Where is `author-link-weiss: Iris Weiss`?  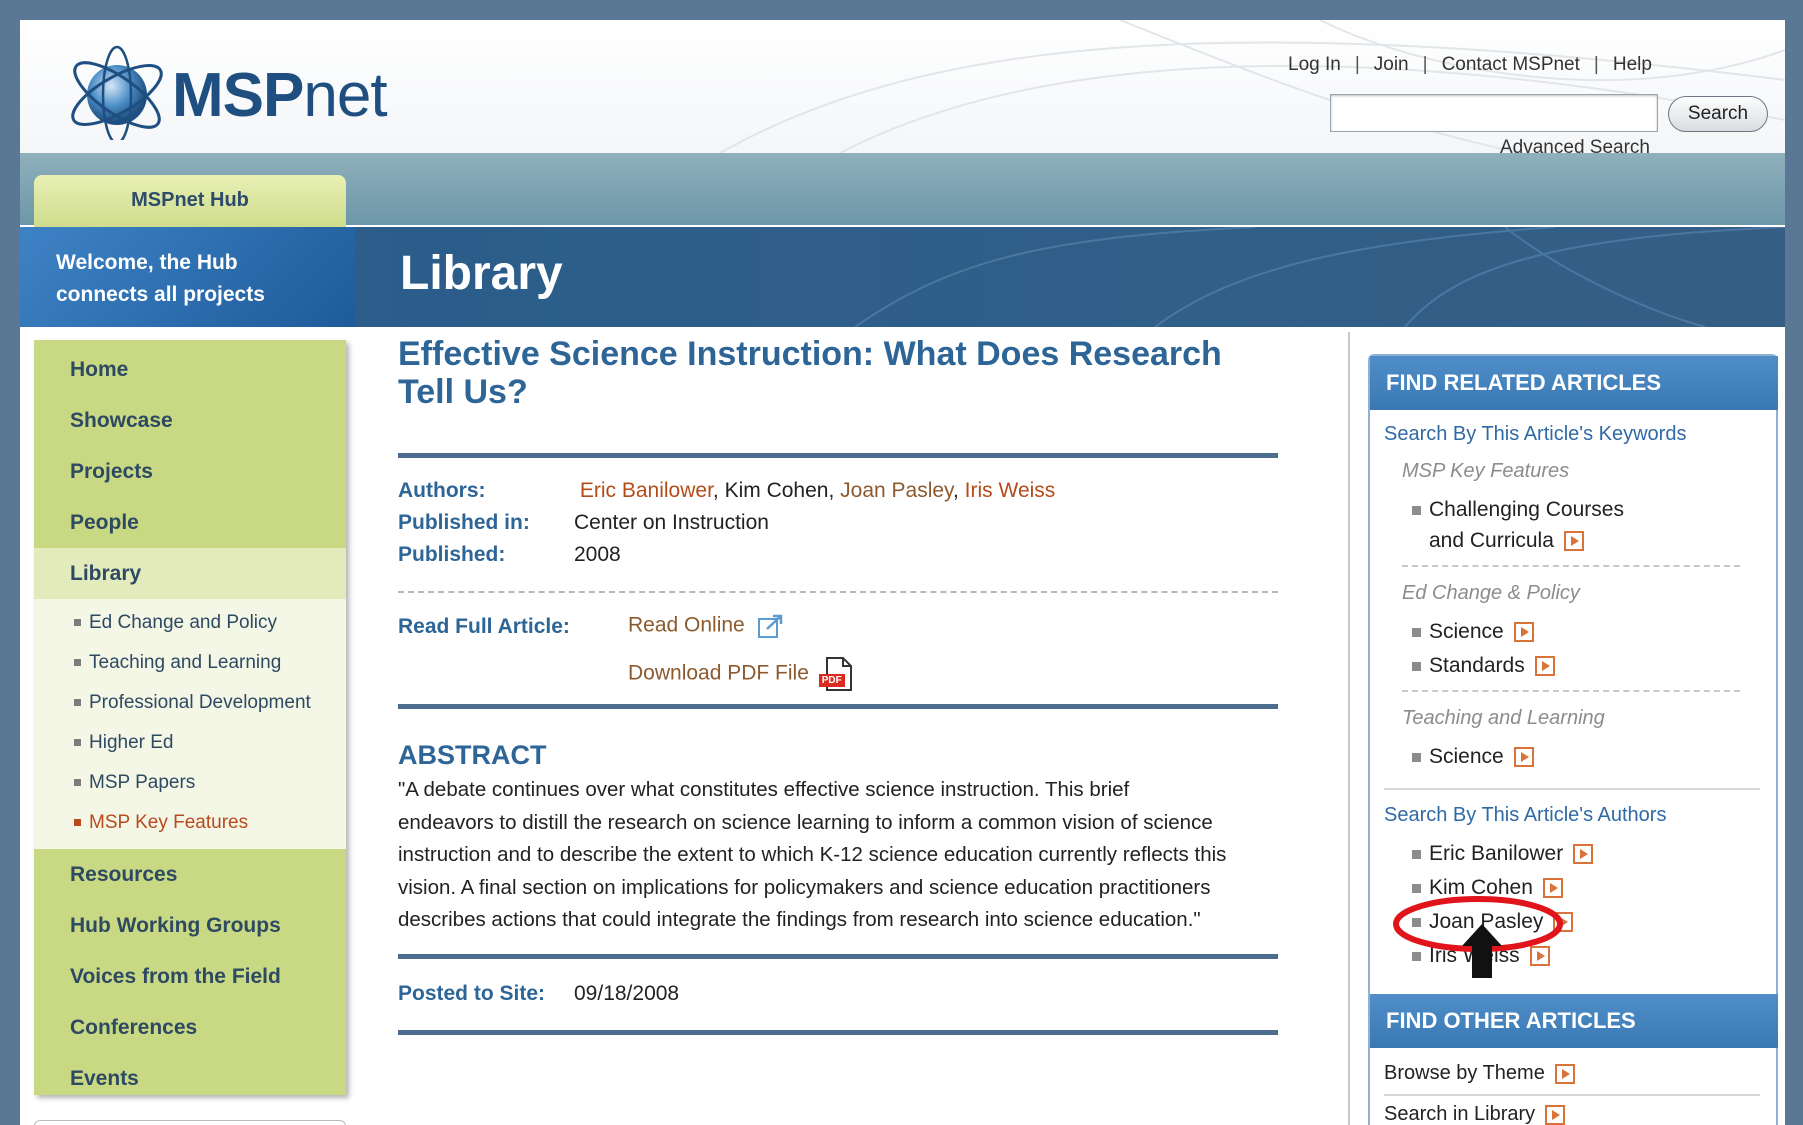
author-link-weiss: Iris Weiss is located at coordinates (1010, 490).